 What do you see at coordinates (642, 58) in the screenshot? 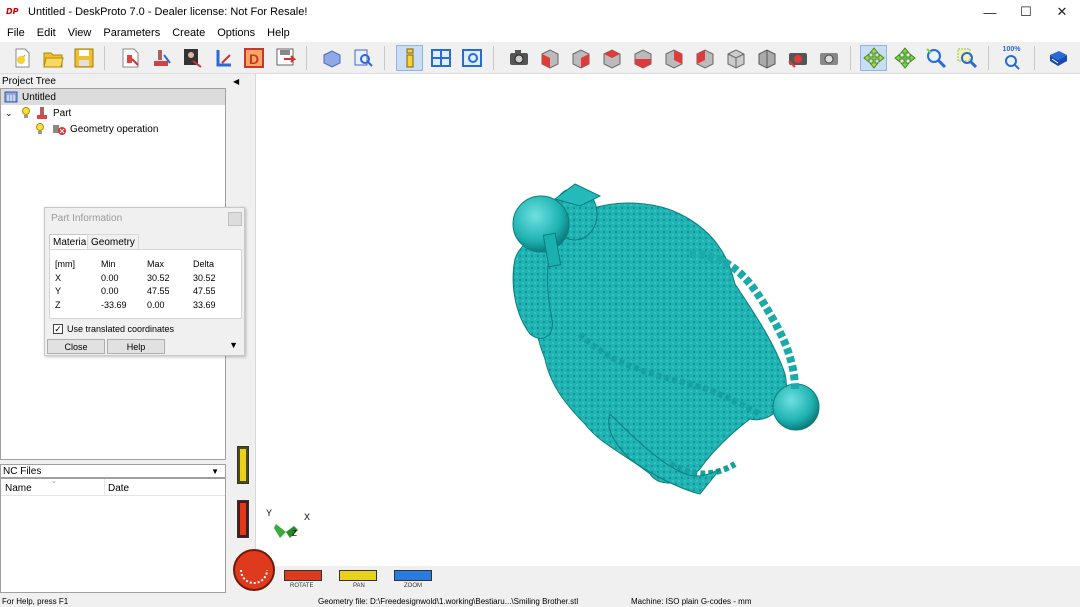
I see `view-left-icon` at bounding box center [642, 58].